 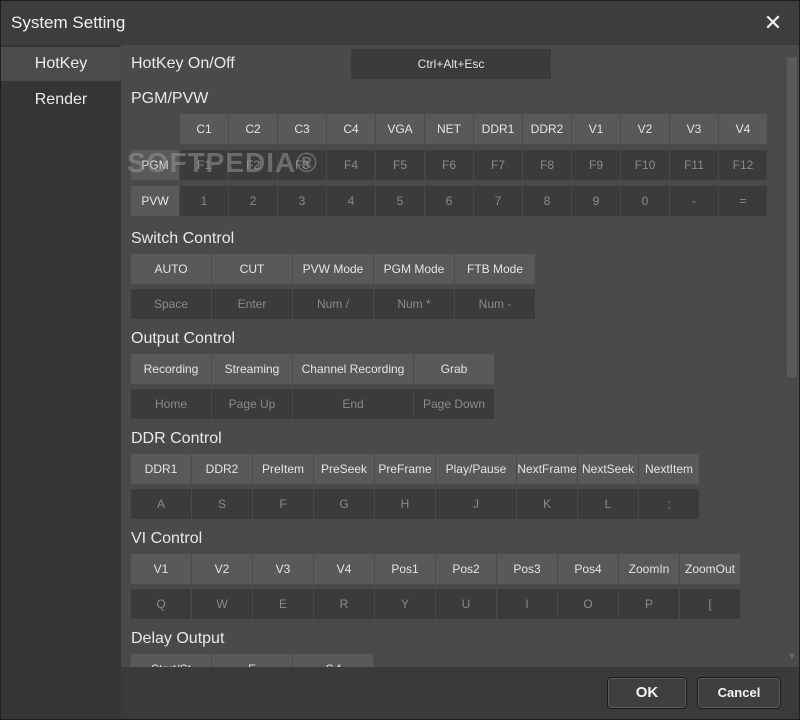 I want to click on hotkey-field: I, so click(x=527, y=604).